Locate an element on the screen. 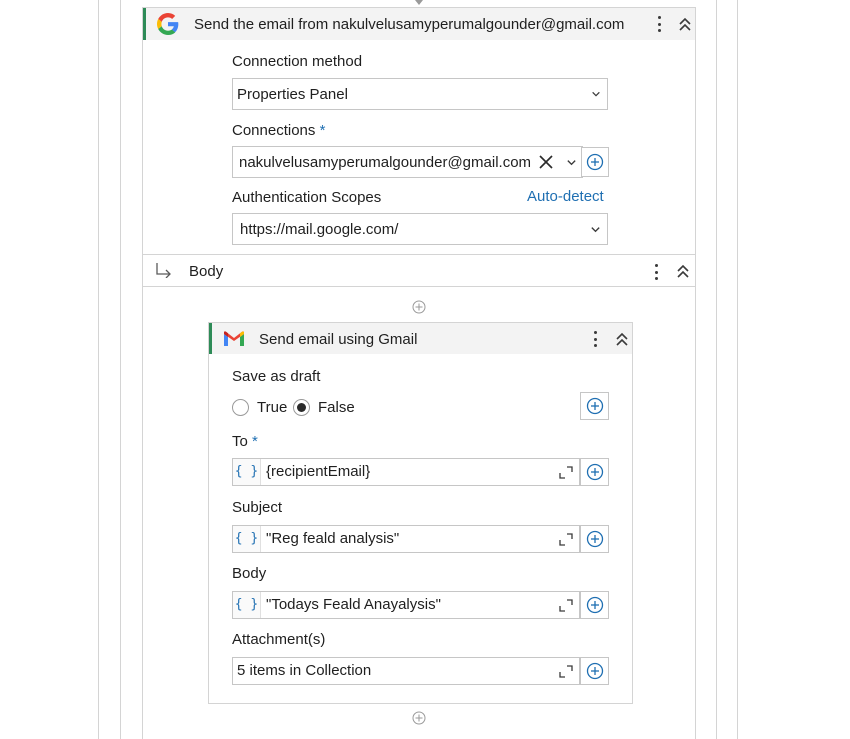 This screenshot has height=739, width=850. canvas-guide-left-outer is located at coordinates (98, 369).